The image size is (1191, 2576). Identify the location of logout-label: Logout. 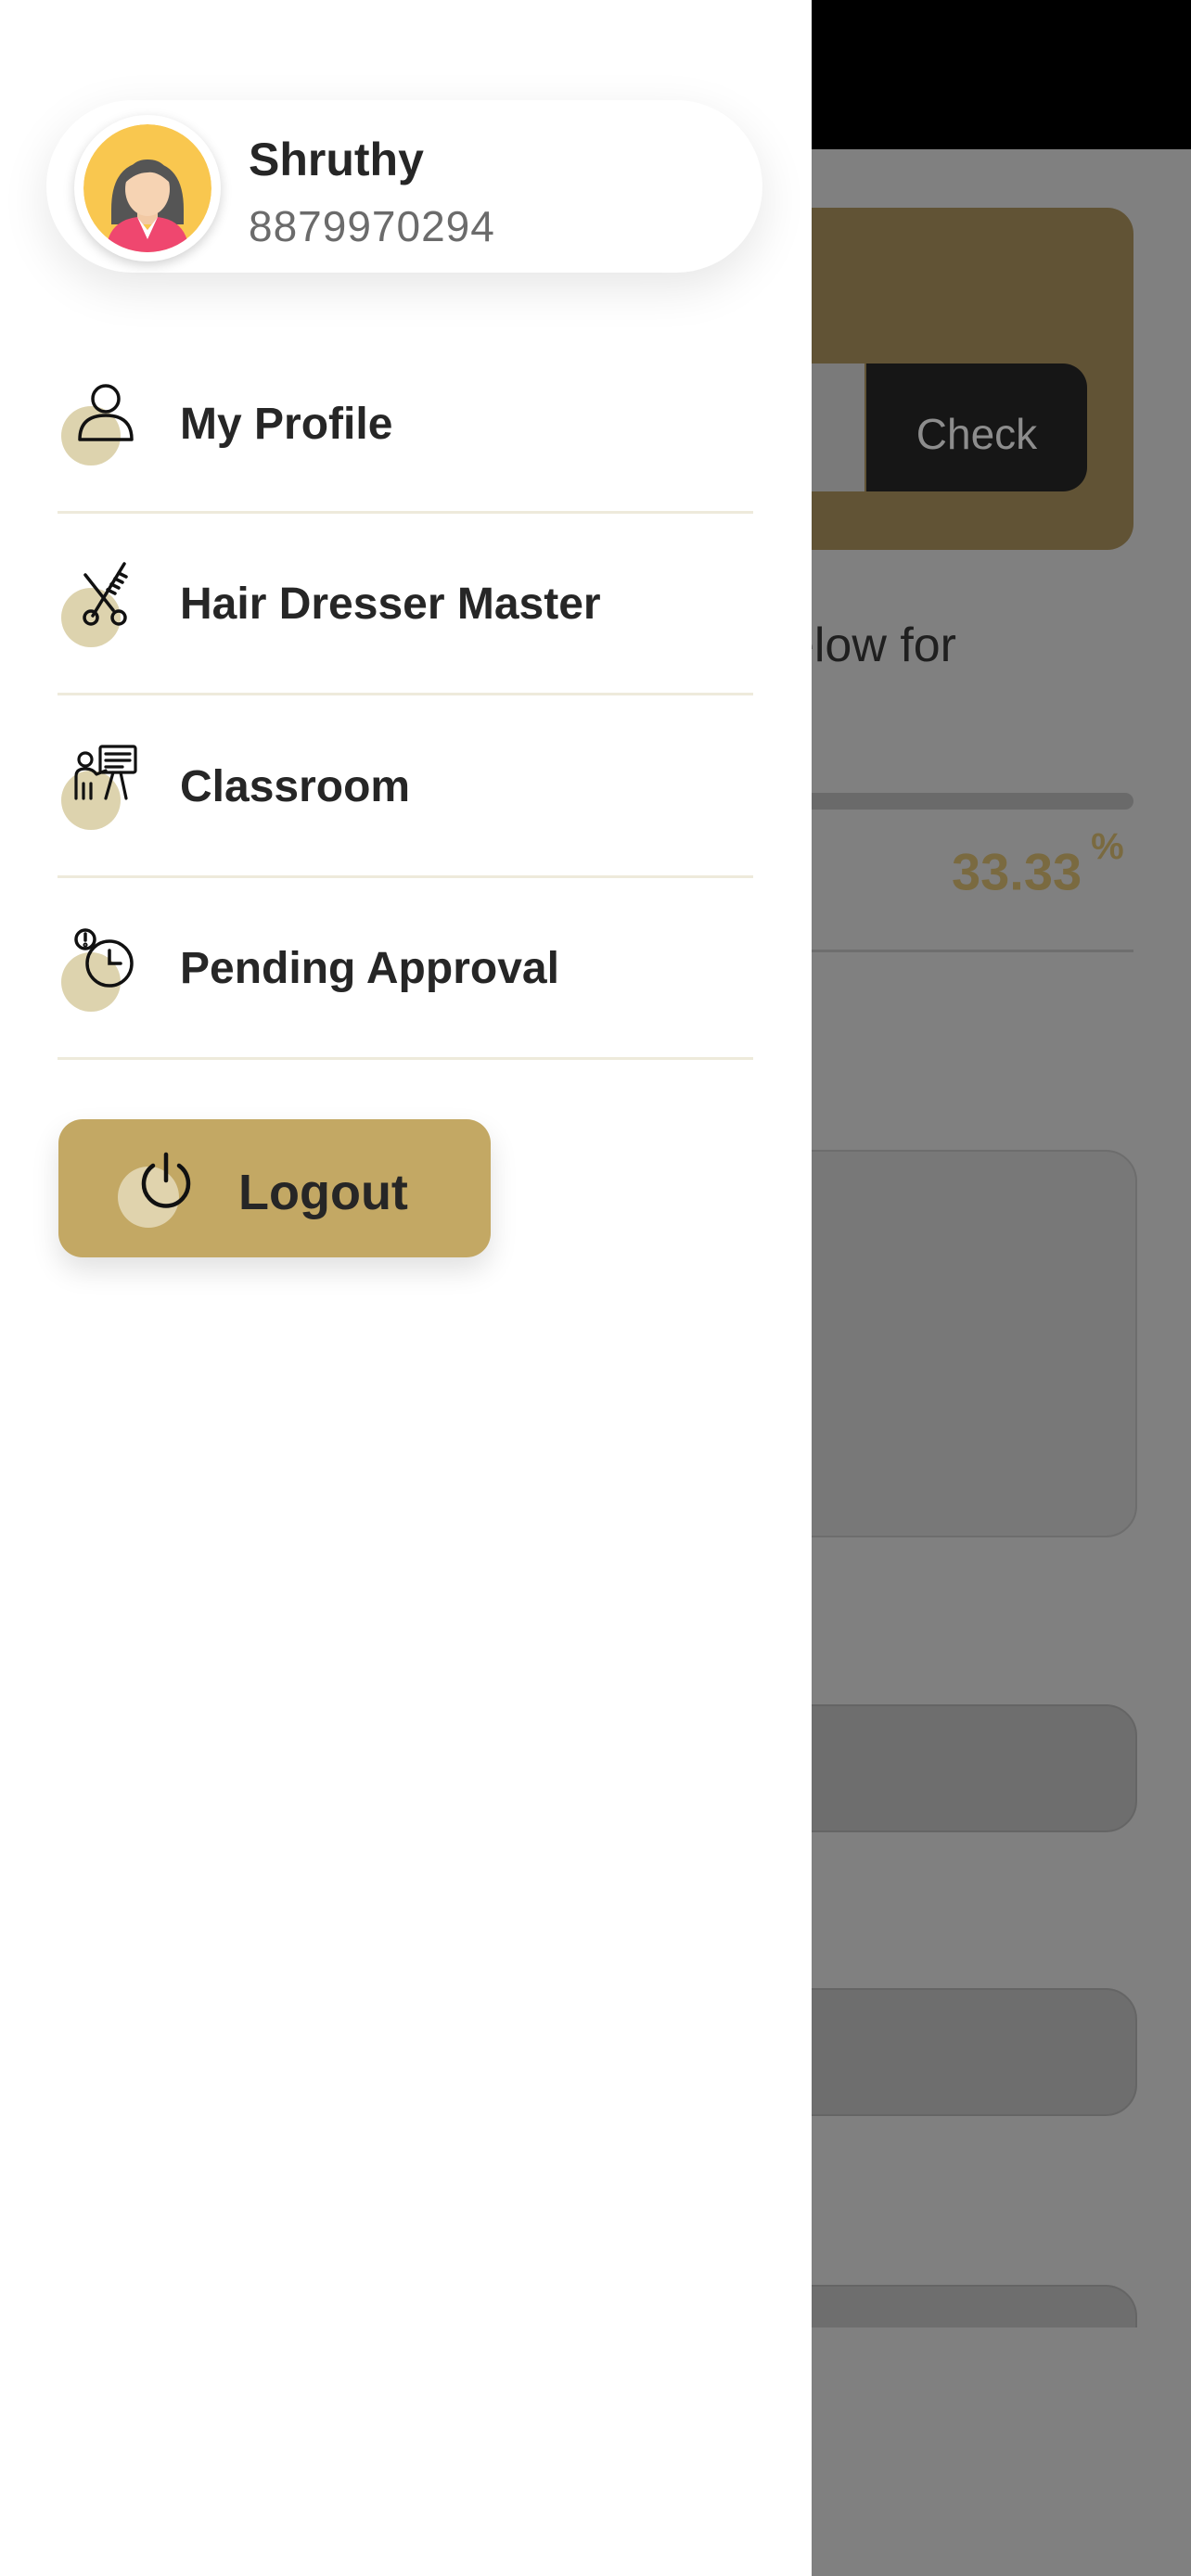
(323, 1192).